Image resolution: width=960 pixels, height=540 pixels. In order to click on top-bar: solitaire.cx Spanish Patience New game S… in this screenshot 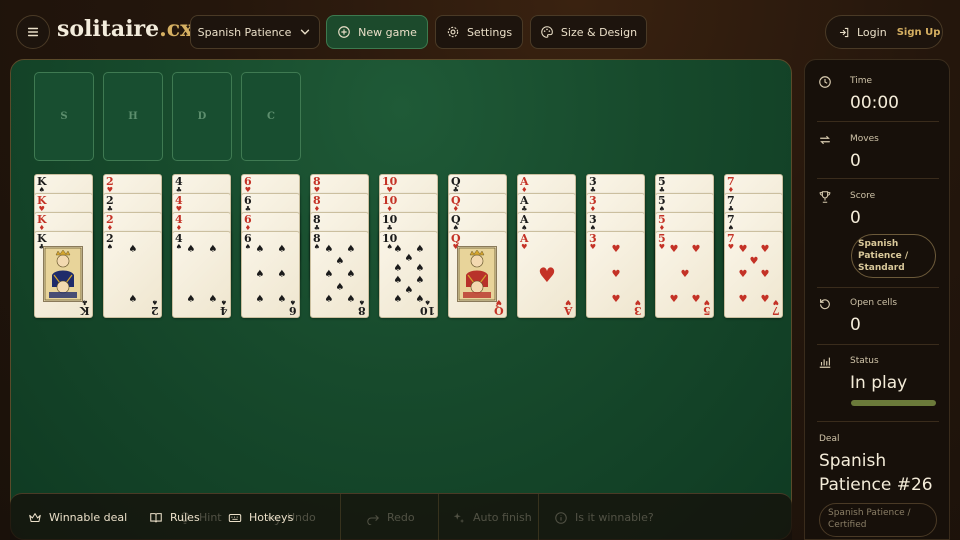, I will do `click(480, 31)`.